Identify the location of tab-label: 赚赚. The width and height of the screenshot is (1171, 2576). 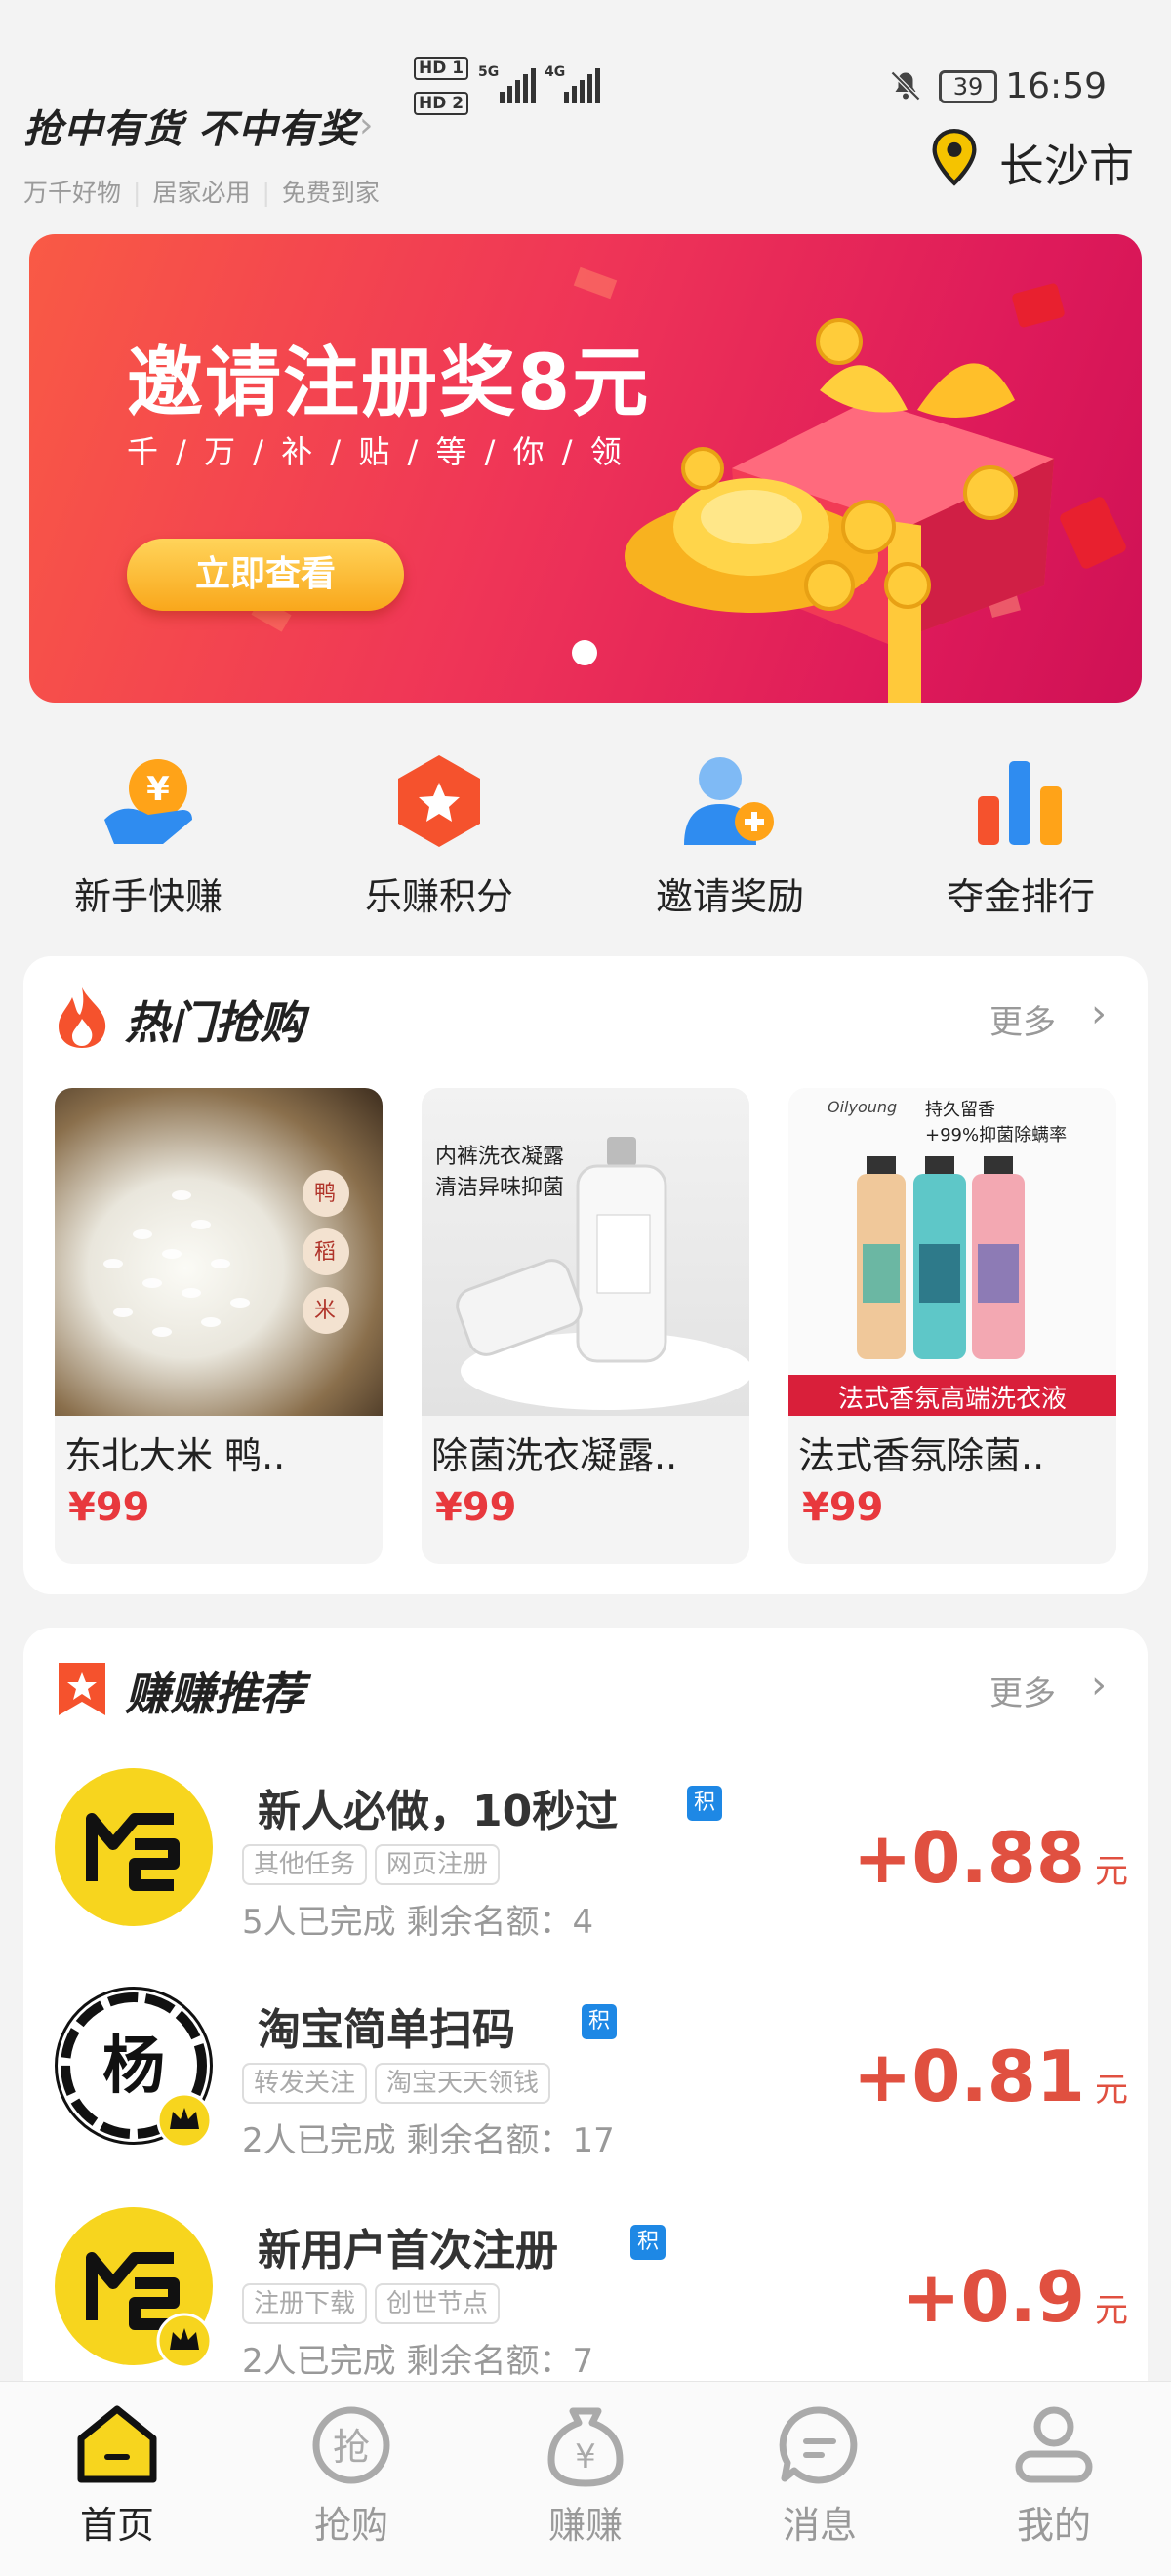
(585, 2525).